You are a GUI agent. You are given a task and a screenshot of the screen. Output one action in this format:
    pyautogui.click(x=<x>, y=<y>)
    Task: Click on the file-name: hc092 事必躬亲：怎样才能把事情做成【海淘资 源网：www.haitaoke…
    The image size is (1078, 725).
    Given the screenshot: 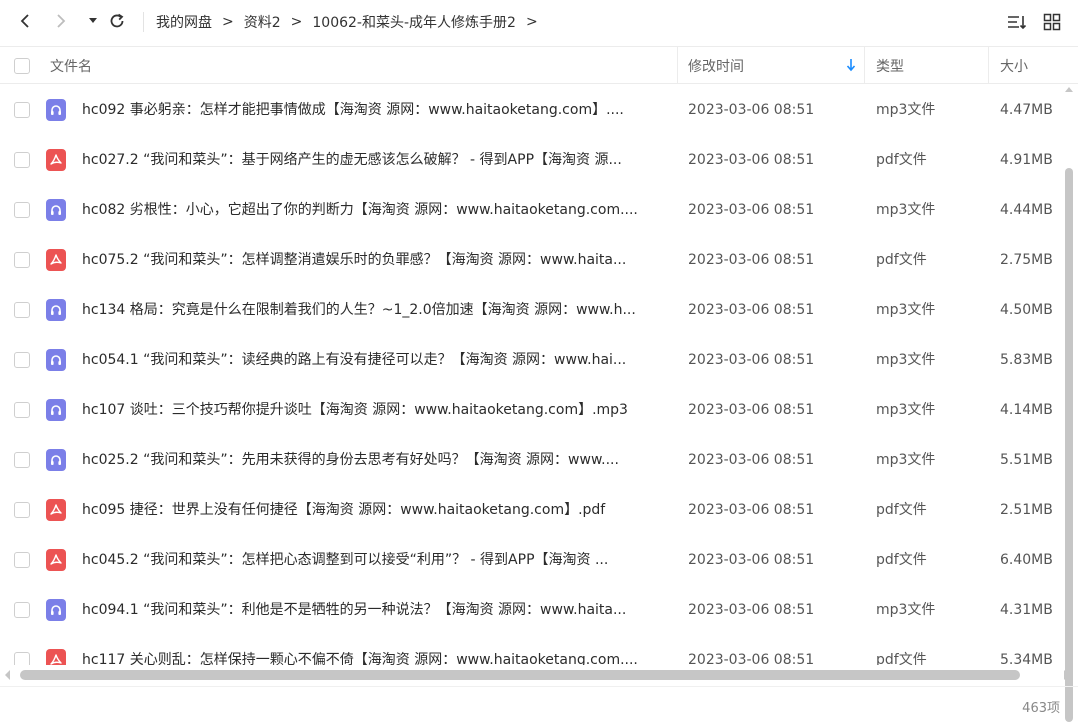 What is the action you would take?
    pyautogui.click(x=375, y=110)
    